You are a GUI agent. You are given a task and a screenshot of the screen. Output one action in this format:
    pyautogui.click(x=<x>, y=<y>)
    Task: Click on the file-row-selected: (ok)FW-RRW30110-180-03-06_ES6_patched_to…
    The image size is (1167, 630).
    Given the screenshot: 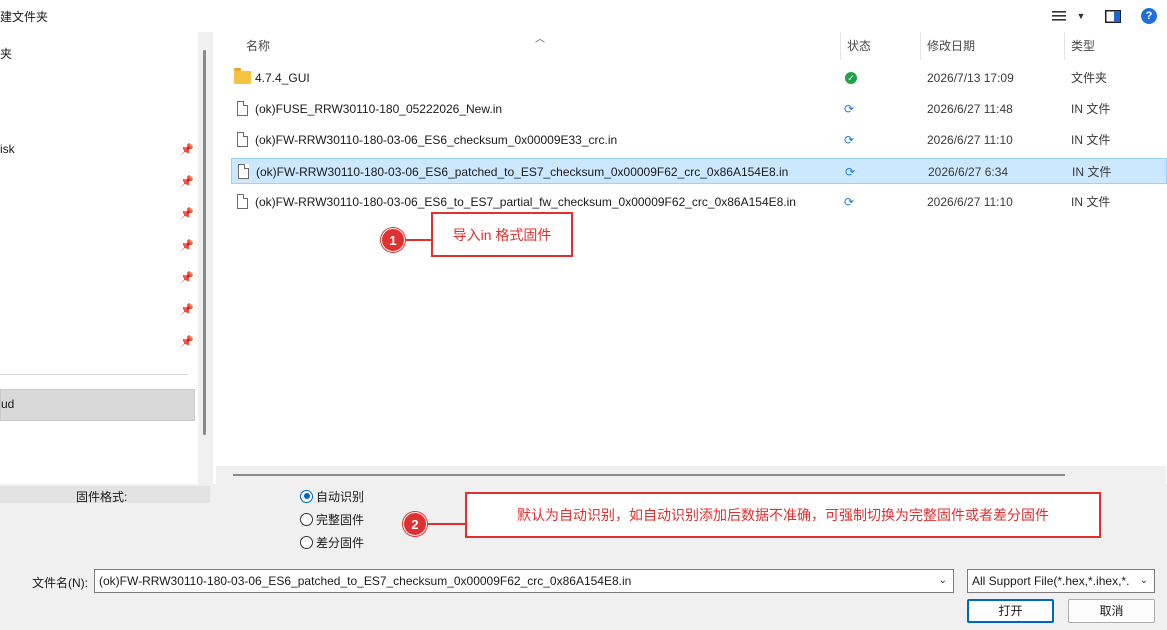 What is the action you would take?
    pyautogui.click(x=699, y=171)
    